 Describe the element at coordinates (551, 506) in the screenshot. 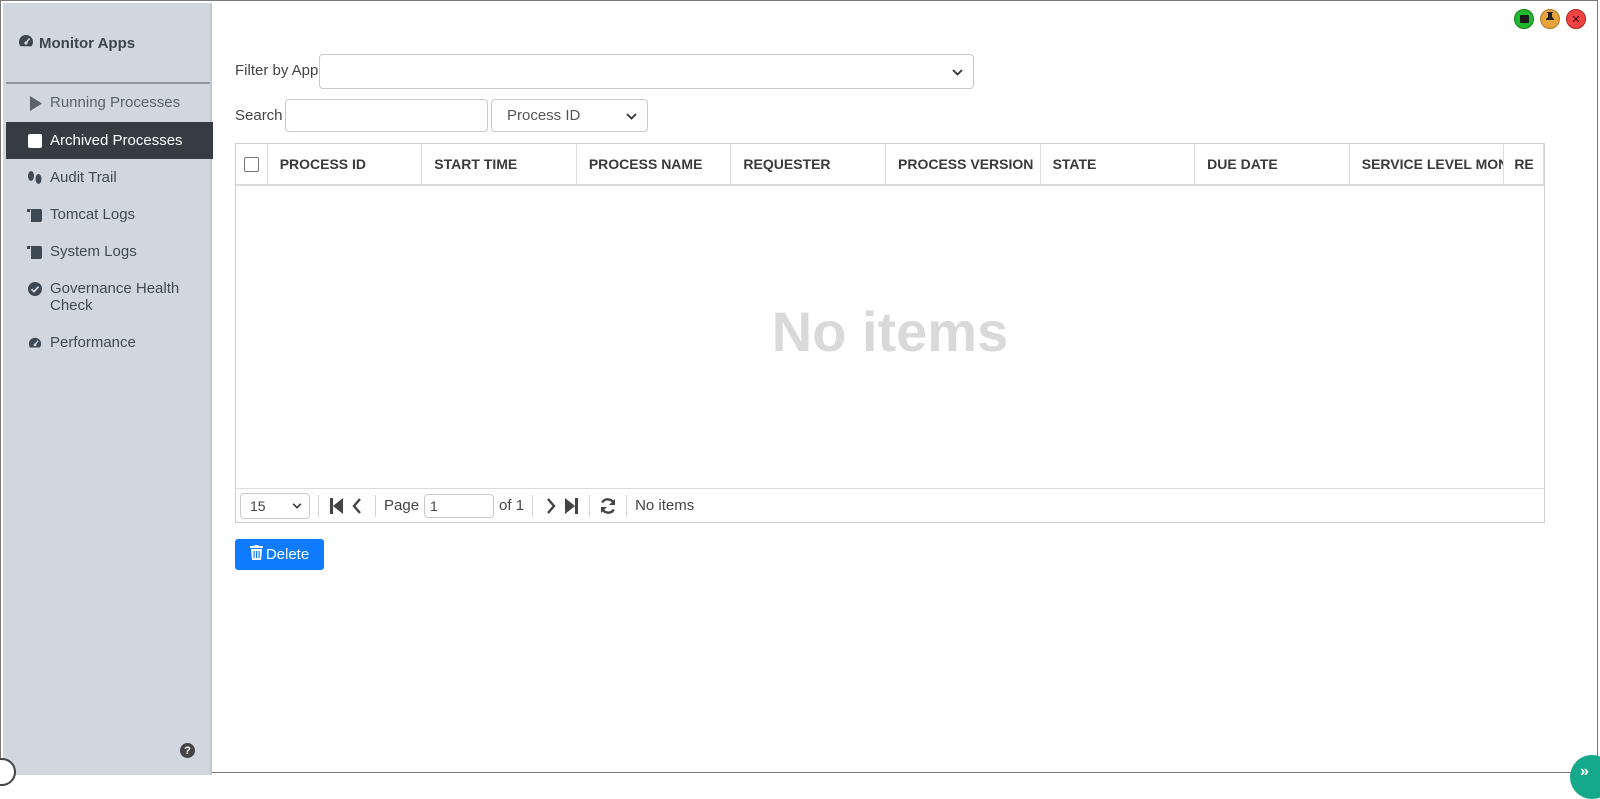

I see `next-page-icon` at that location.